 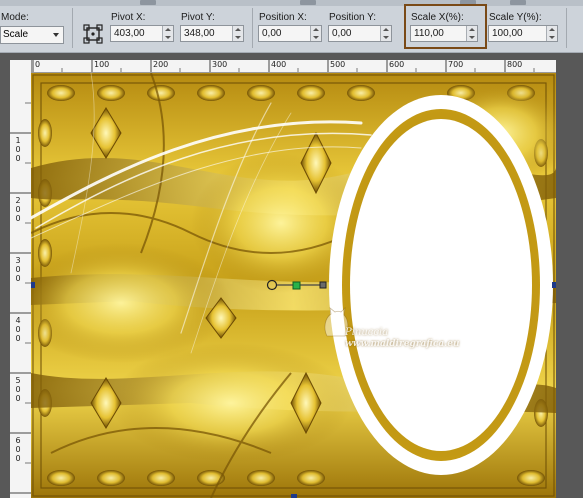 I want to click on position-y-spinner, so click(x=385, y=33).